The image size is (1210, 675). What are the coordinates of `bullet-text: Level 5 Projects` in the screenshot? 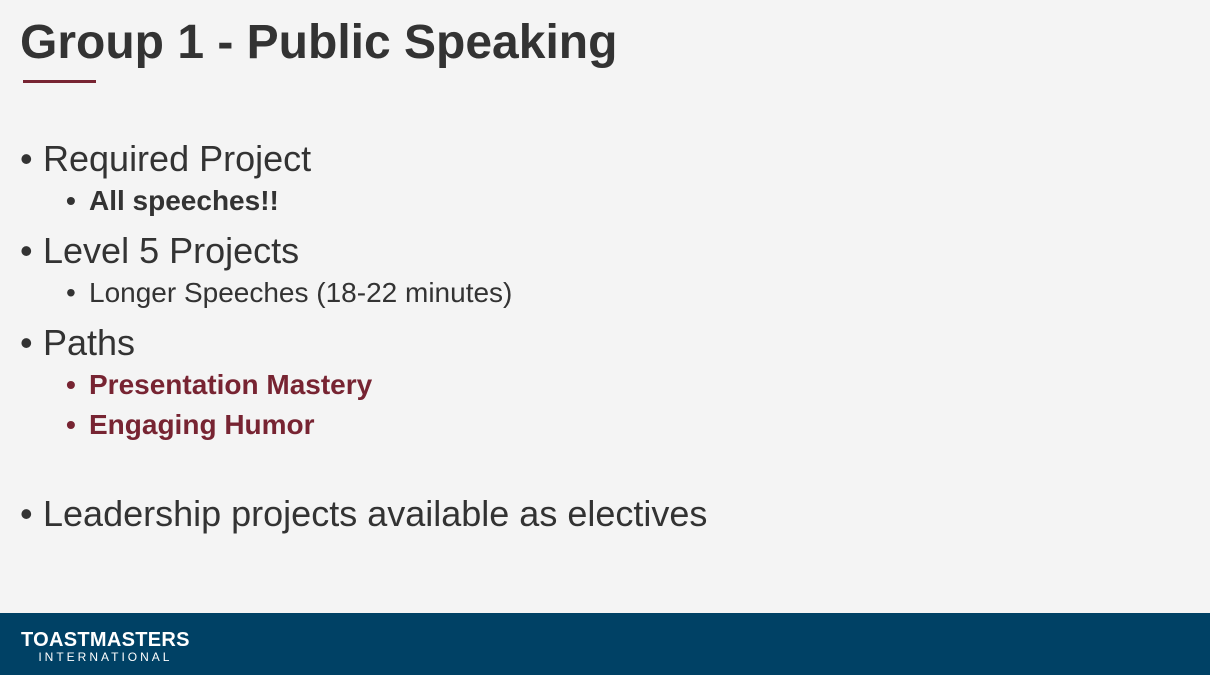 It's located at (171, 250).